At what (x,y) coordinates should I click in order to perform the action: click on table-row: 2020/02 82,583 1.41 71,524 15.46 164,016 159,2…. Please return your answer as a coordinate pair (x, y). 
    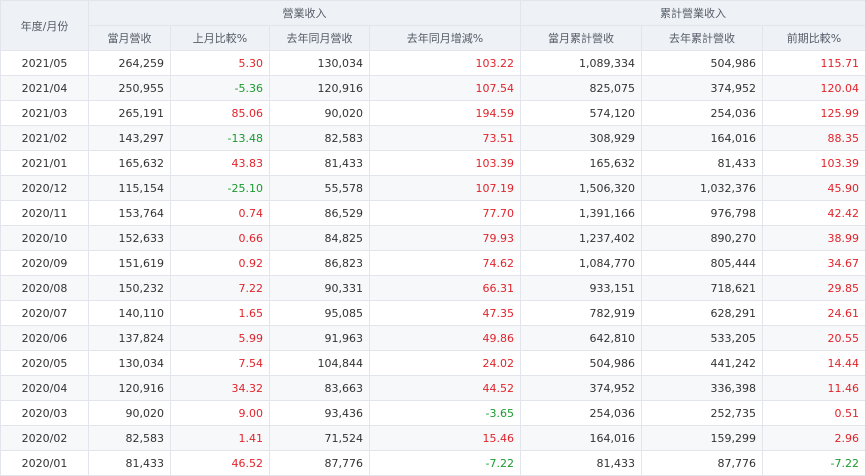
    Looking at the image, I should click on (432, 438).